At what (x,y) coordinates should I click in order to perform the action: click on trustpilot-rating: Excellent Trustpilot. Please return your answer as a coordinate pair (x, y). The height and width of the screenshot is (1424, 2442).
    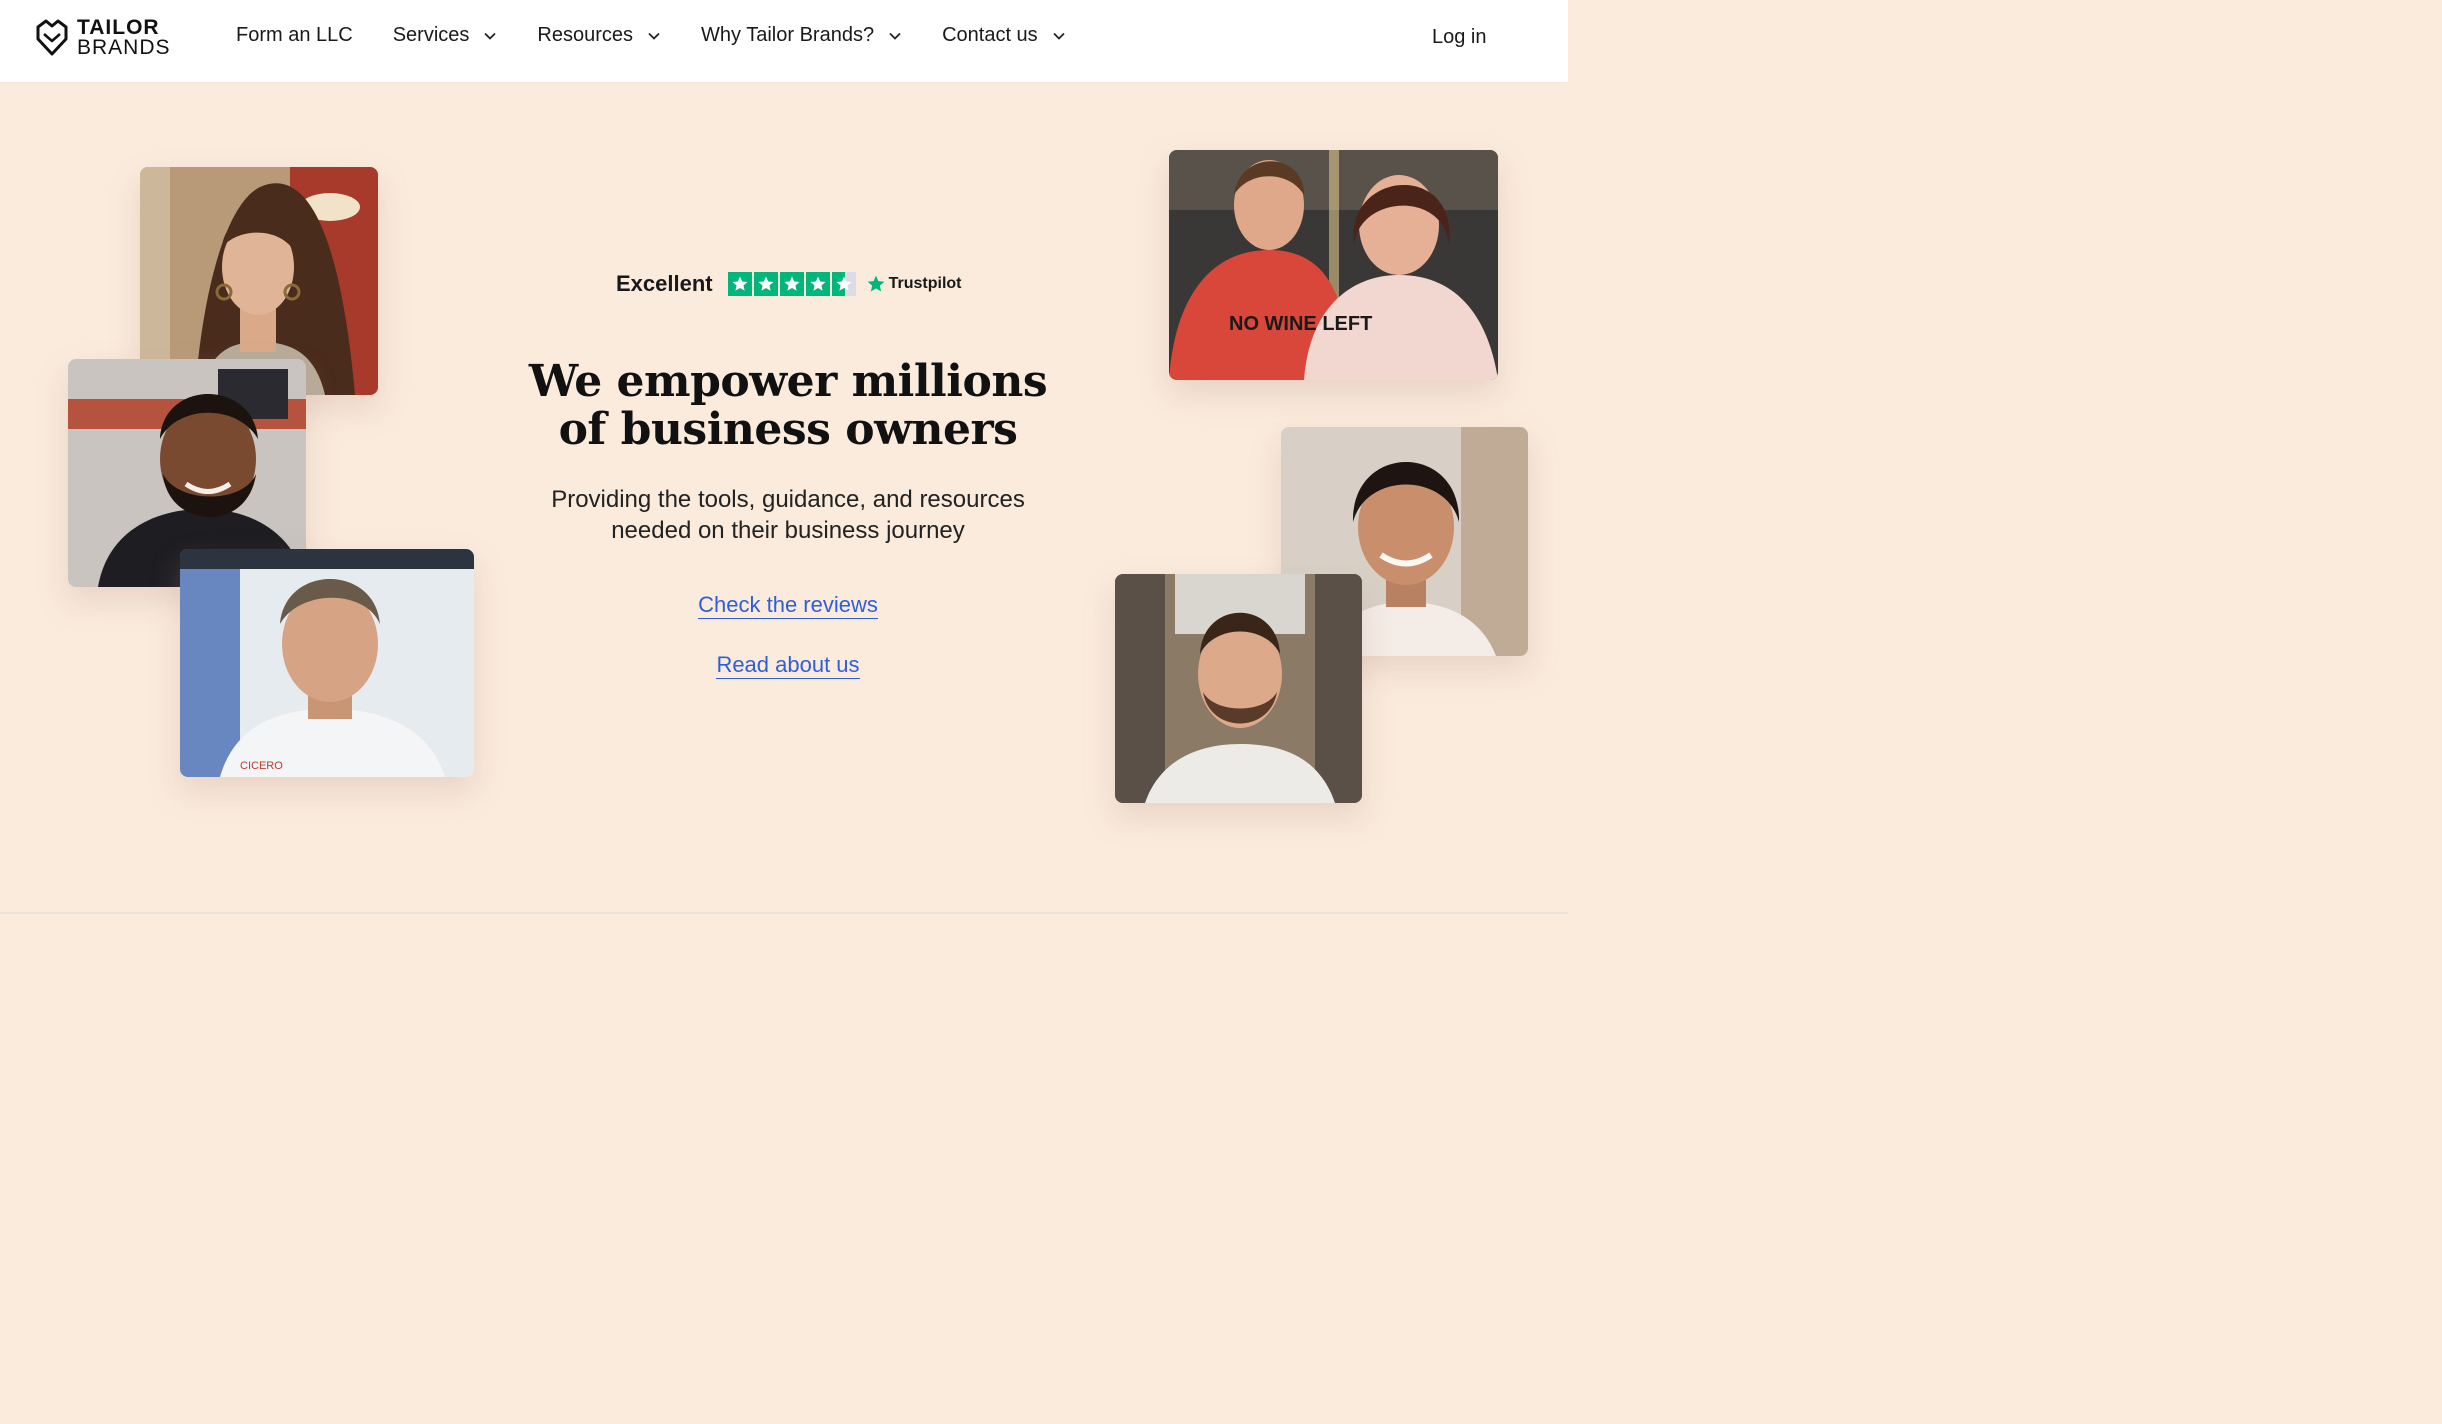
    Looking at the image, I should click on (789, 284).